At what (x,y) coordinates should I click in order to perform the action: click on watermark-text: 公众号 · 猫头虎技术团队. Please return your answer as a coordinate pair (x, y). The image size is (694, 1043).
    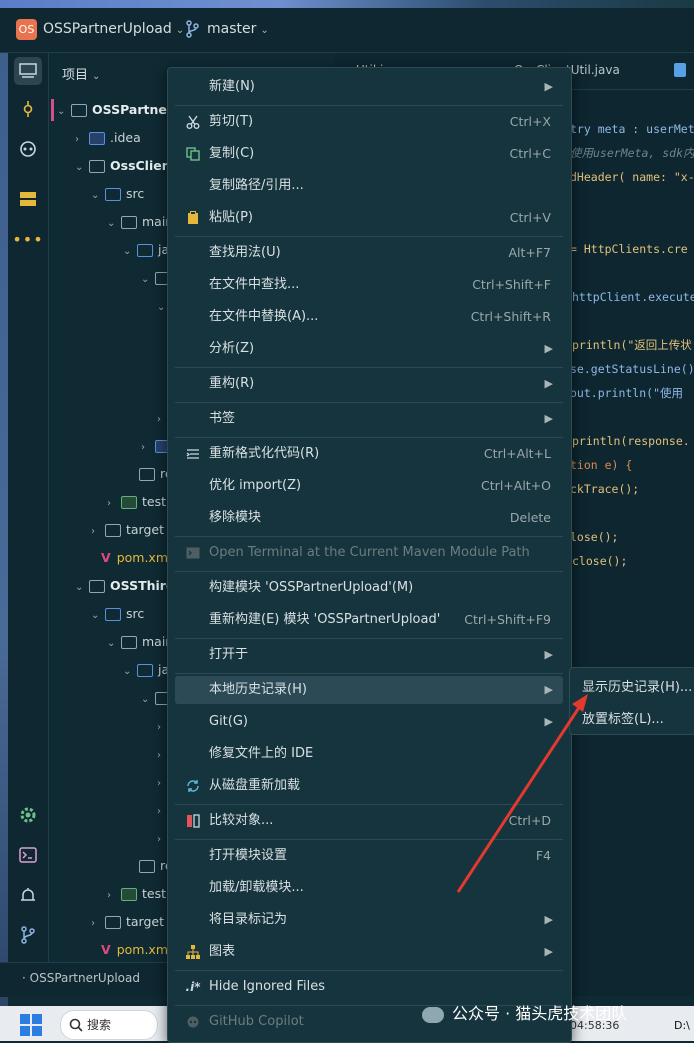
    Looking at the image, I should click on (540, 1013).